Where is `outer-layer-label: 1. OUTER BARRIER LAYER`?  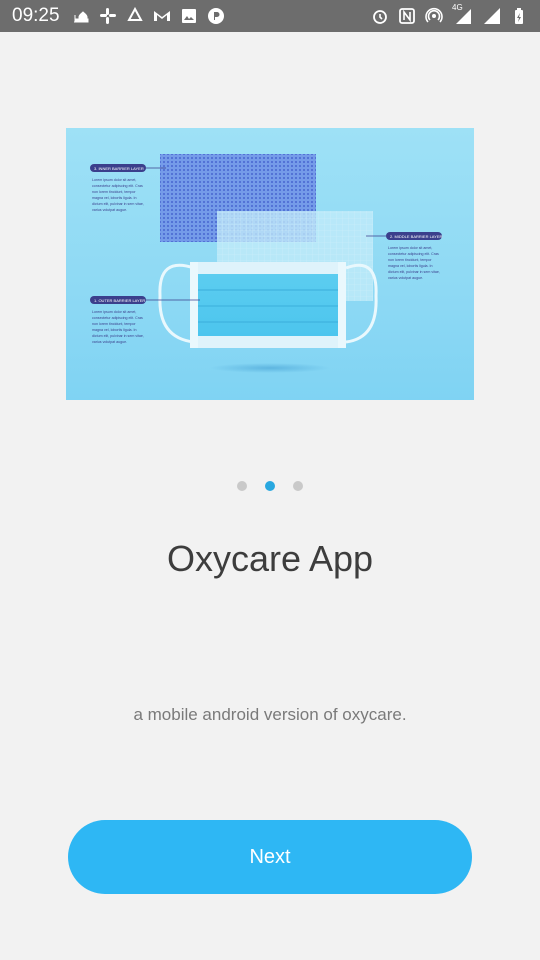
outer-layer-label: 1. OUTER BARRIER LAYER is located at coordinates (119, 300).